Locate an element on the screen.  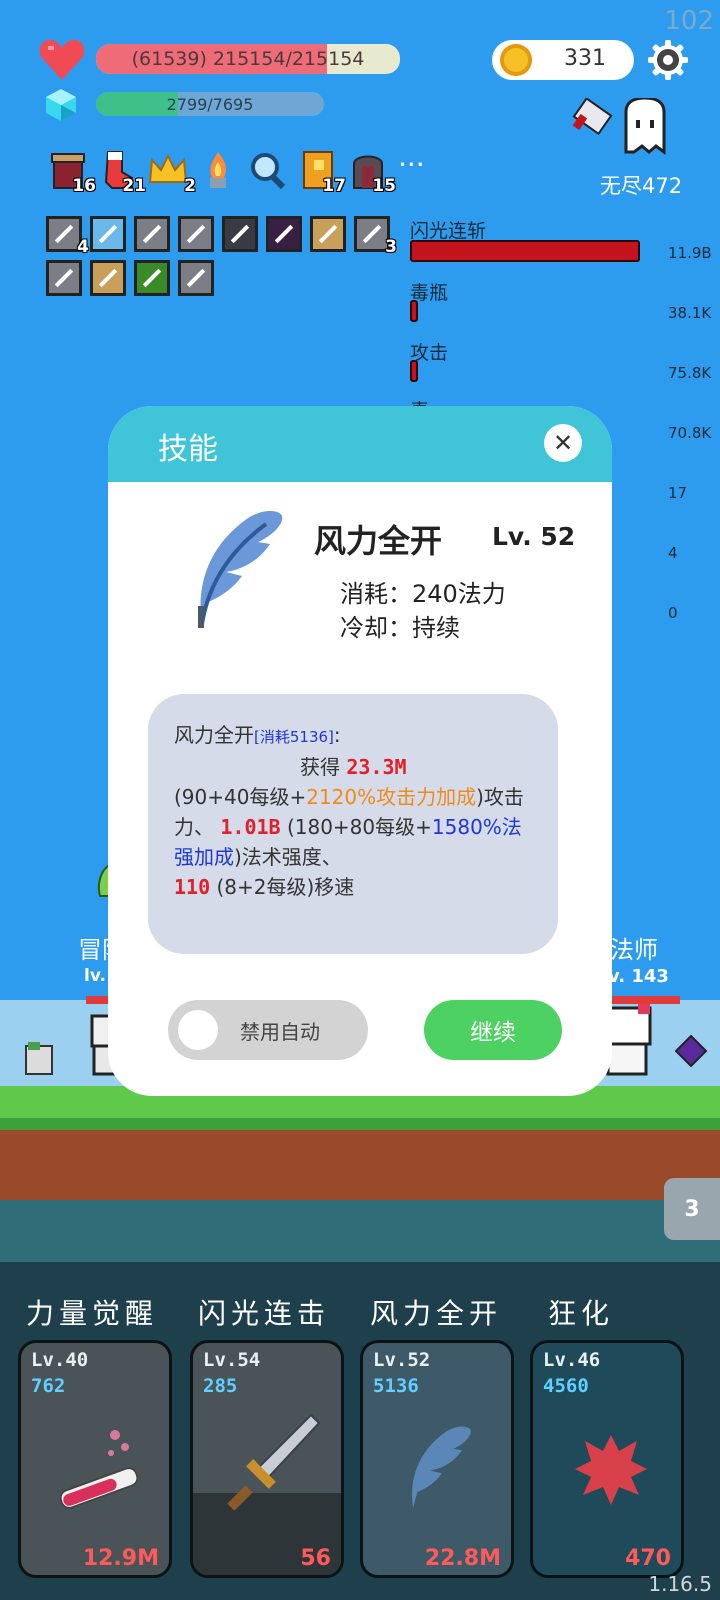
mana-bar: 2799/7695 is located at coordinates (210, 104).